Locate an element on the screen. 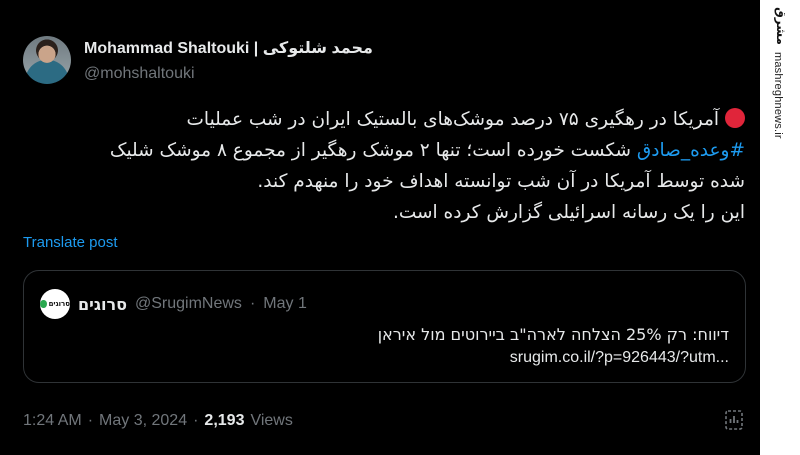 The width and height of the screenshot is (800, 455). author-display-name: Mohammad Shaltouki | محمد شلتوکی is located at coordinates (228, 48).